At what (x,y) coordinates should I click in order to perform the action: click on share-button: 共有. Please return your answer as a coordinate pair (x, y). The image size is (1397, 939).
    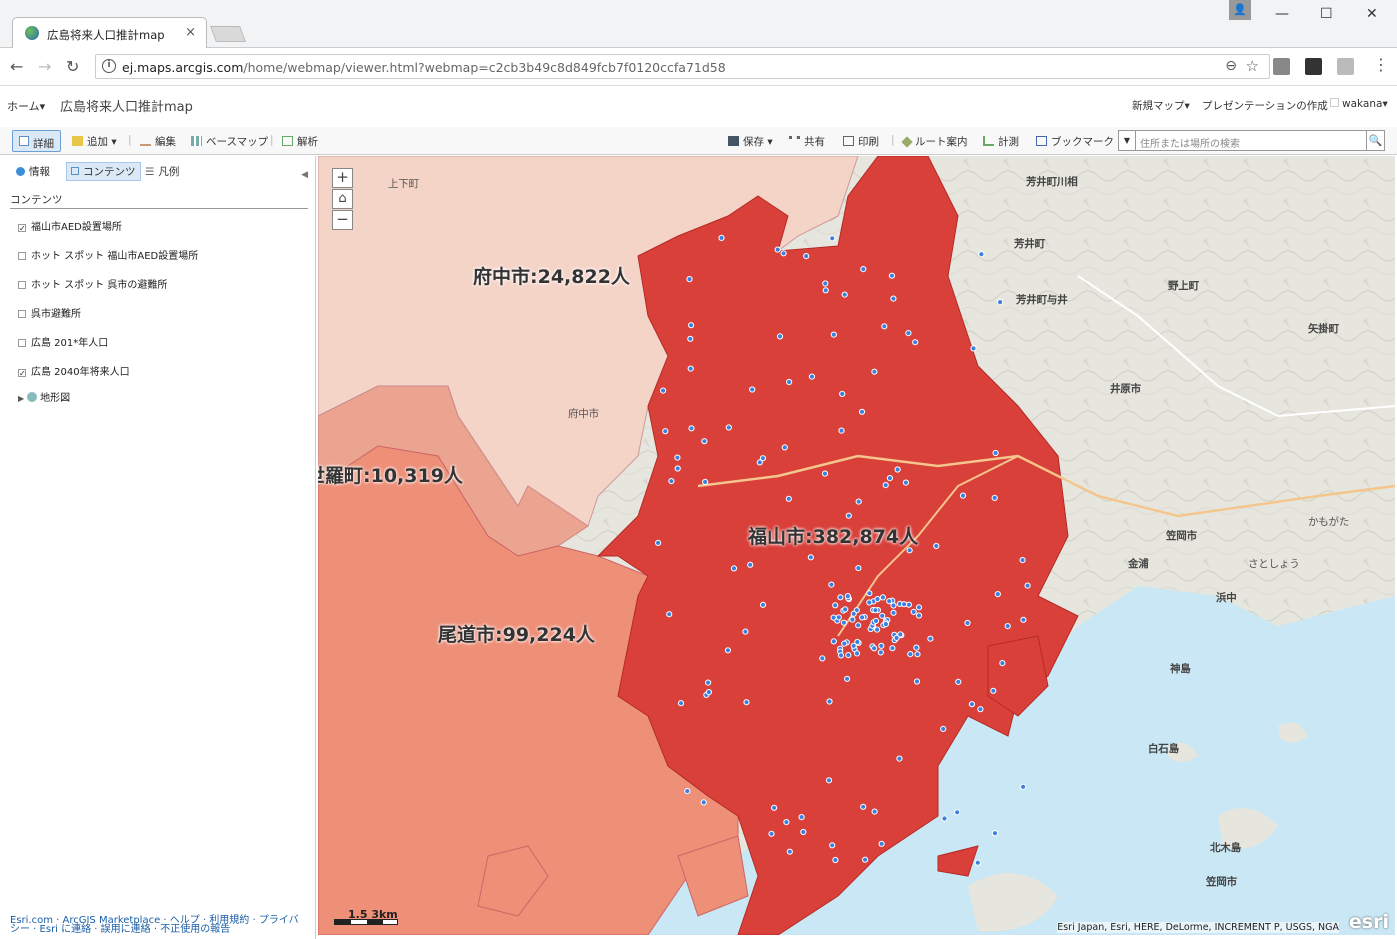
    Looking at the image, I should click on (807, 141).